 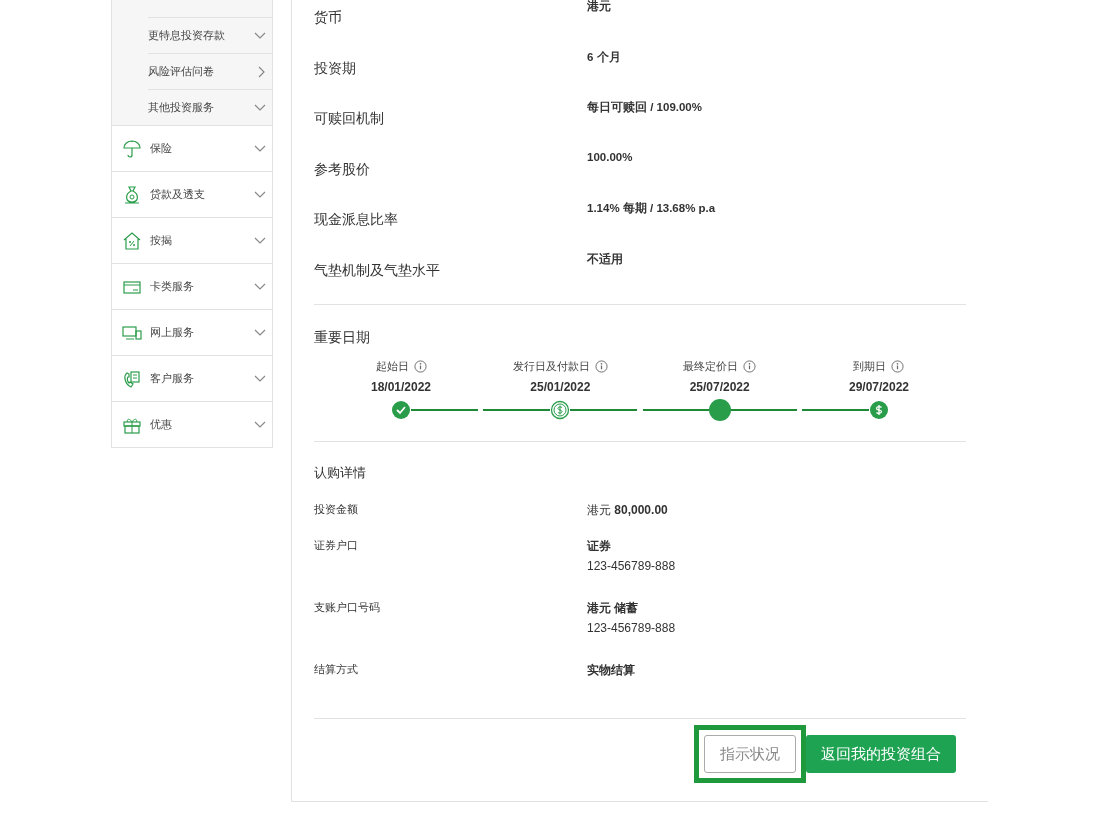 What do you see at coordinates (604, 57) in the screenshot?
I see `field-value: 6 个月` at bounding box center [604, 57].